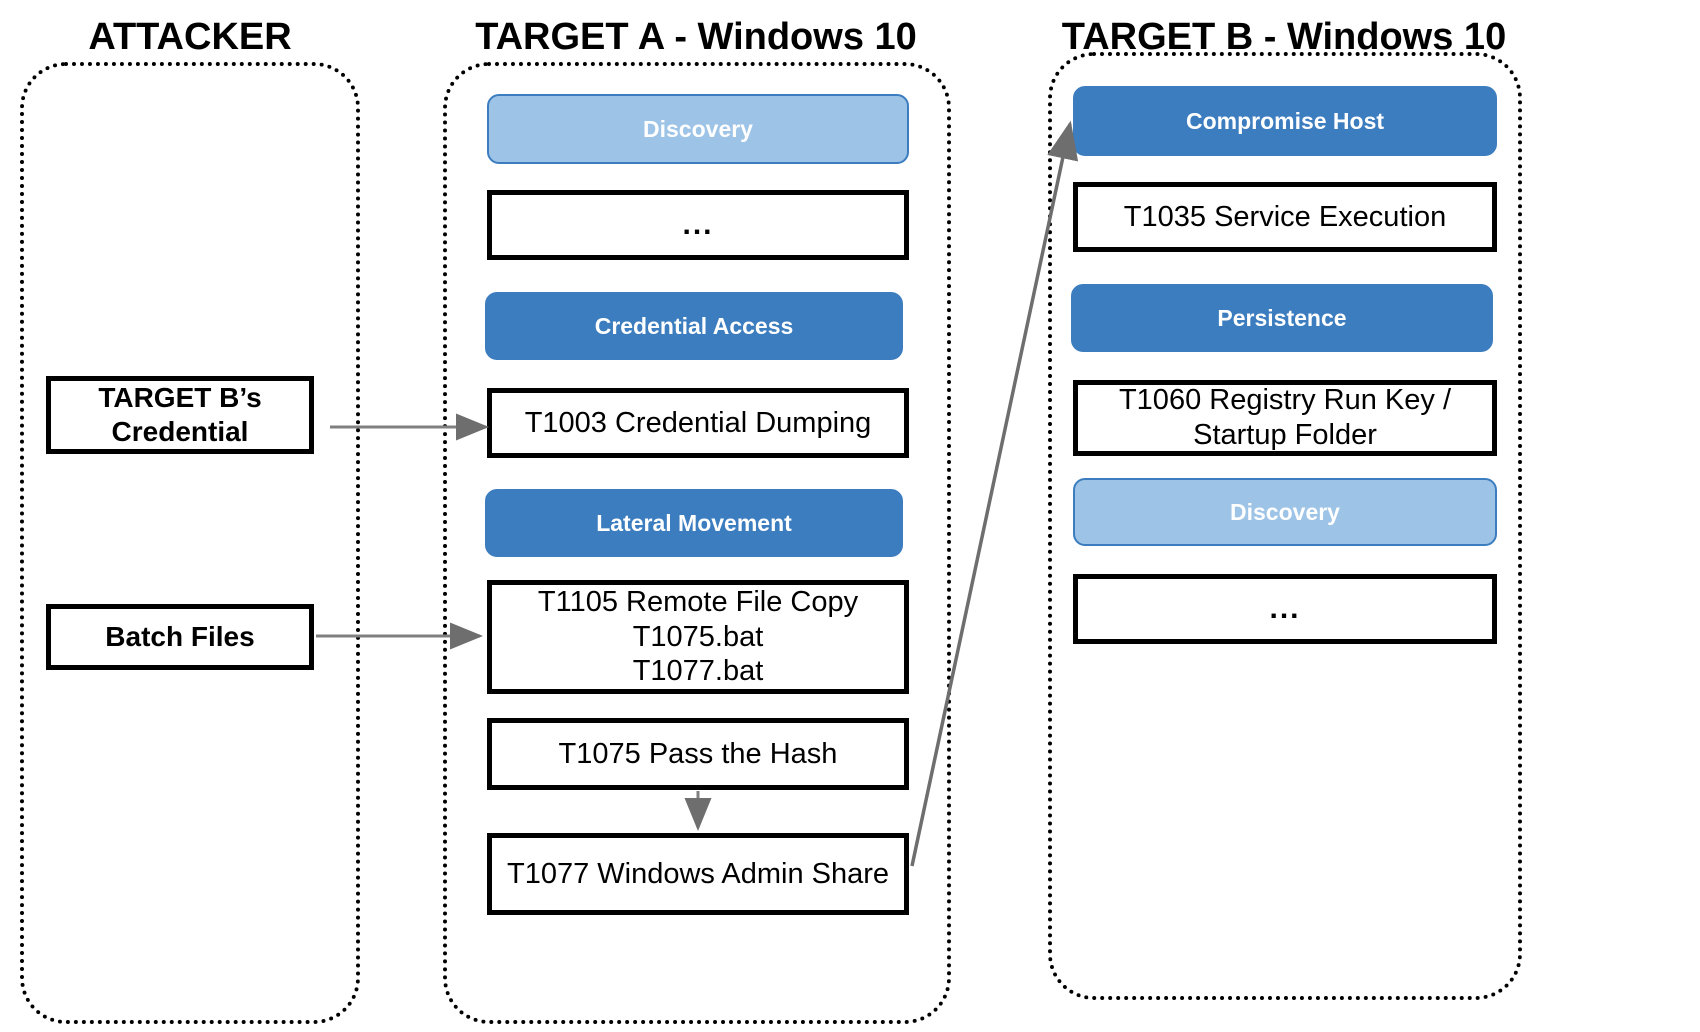 The image size is (1700, 1032). Describe the element at coordinates (696, 37) in the screenshot. I see `column-title-target-a: TARGET A - Windows 10` at that location.